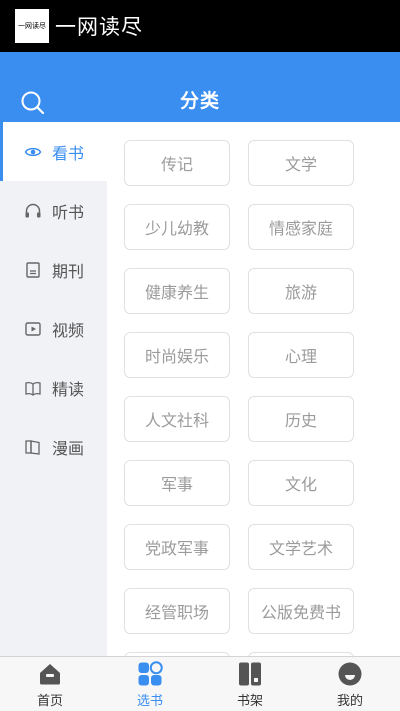  What do you see at coordinates (200, 26) in the screenshot?
I see `app-bar: 一网读尽 一网读尽` at bounding box center [200, 26].